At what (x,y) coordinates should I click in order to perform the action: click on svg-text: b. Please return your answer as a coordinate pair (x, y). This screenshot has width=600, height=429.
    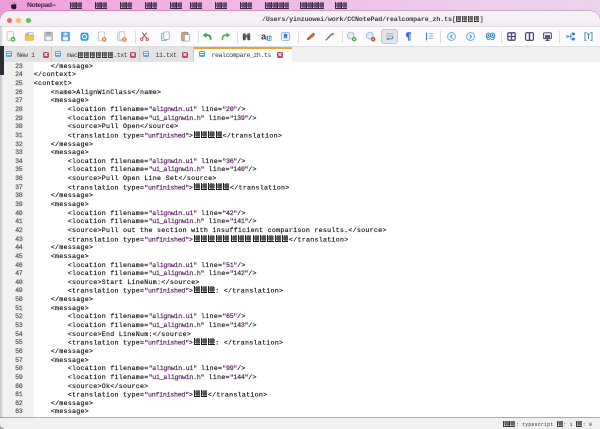
    Looking at the image, I should click on (269, 39).